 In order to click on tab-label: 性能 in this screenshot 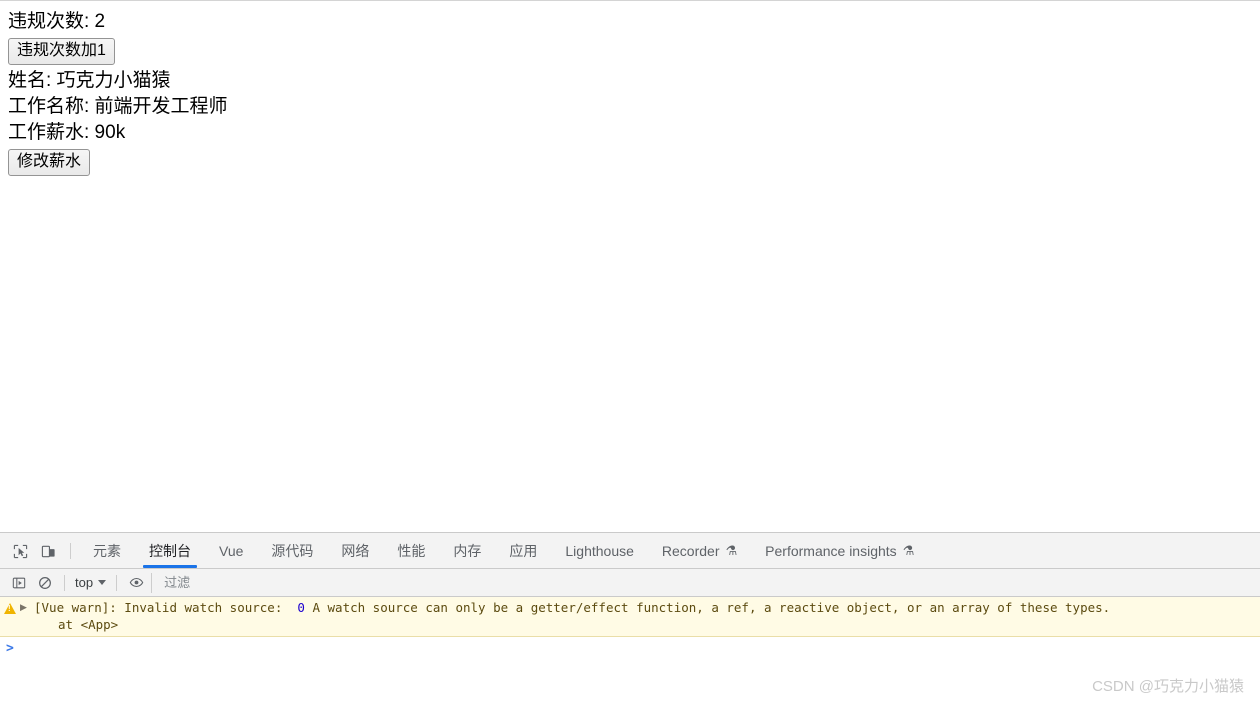, I will do `click(411, 550)`.